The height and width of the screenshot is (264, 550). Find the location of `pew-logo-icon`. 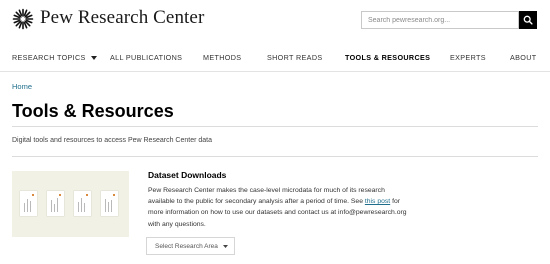

pew-logo-icon is located at coordinates (23, 19).